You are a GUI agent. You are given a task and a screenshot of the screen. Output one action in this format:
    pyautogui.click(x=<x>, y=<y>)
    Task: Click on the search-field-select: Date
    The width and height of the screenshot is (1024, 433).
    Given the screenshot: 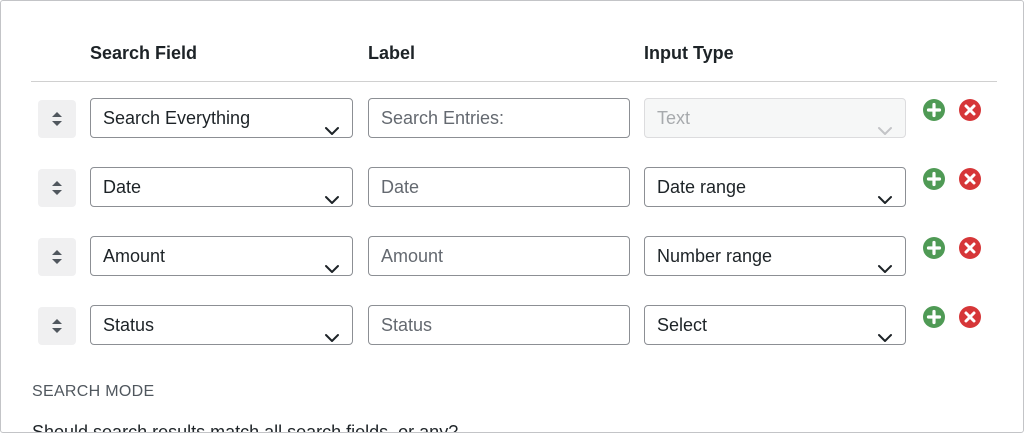 What is the action you would take?
    pyautogui.click(x=221, y=187)
    